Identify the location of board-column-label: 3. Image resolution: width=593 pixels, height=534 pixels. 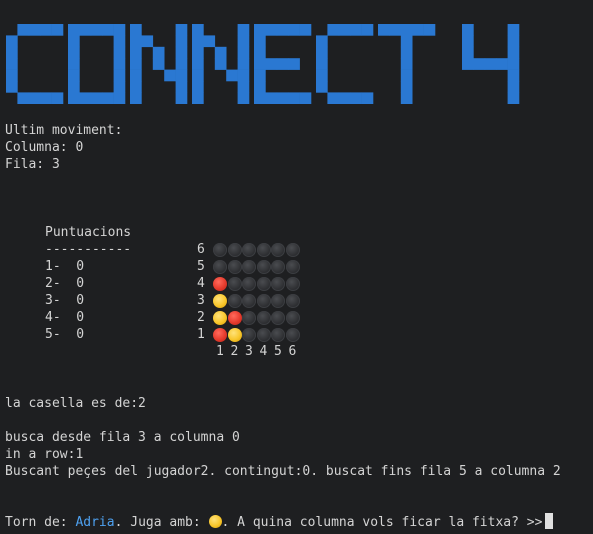
(249, 351).